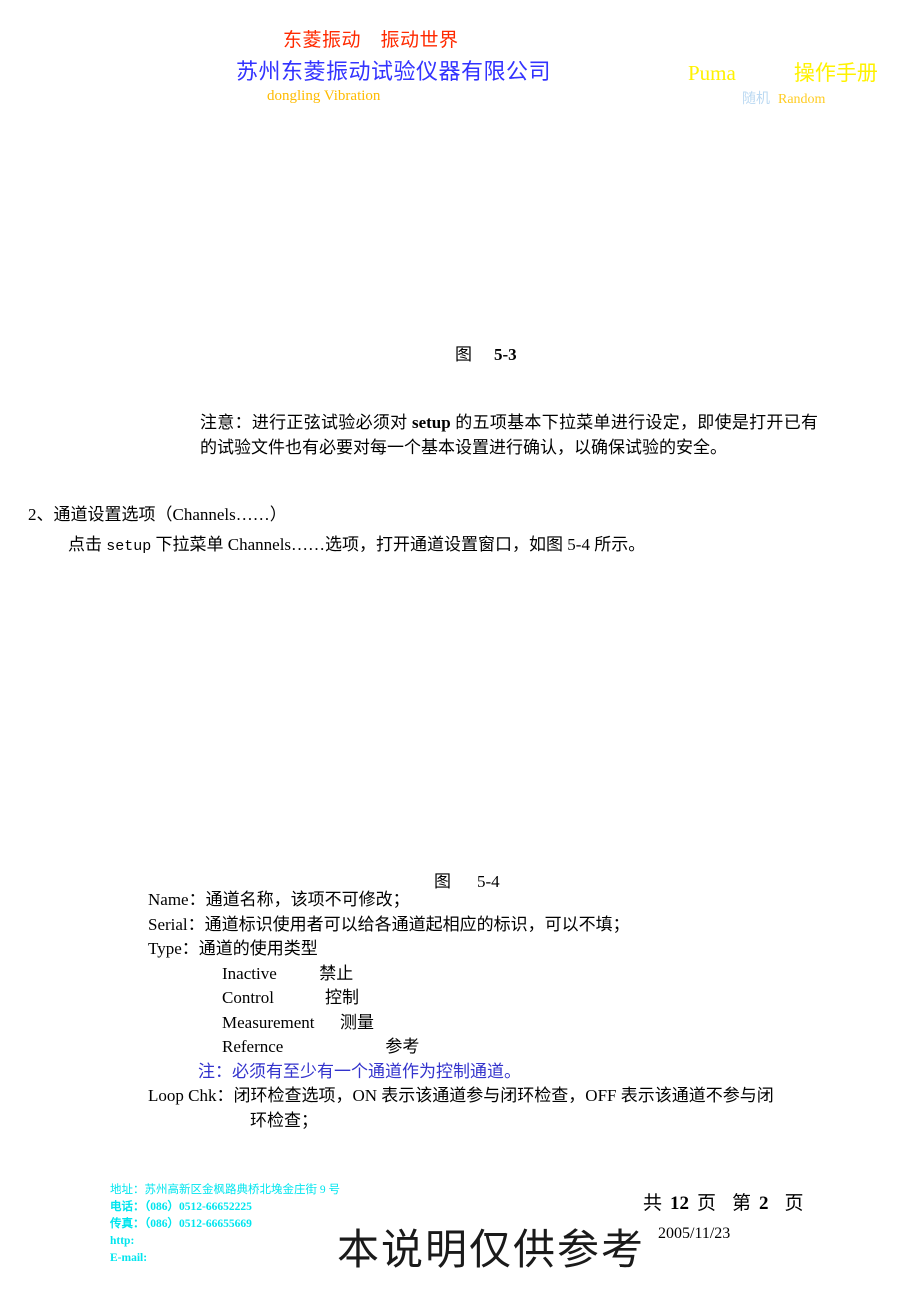  I want to click on footer-page-numbering: 共 12 页第 2 页, so click(723, 1201).